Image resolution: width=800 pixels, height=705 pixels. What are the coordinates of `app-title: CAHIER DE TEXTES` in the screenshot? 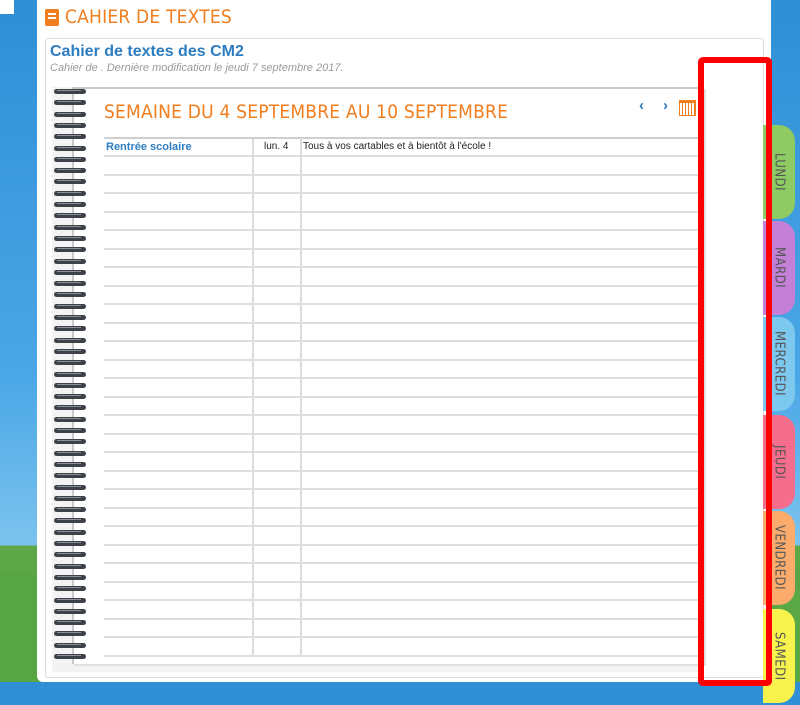 It's located at (148, 17).